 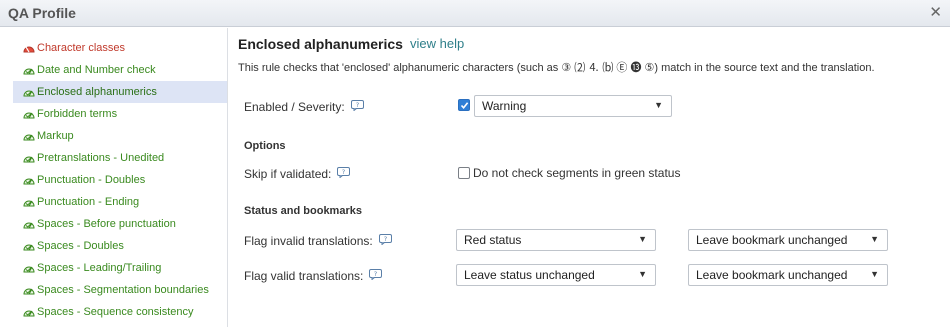 I want to click on skip-validated-label: Skip if validated:, so click(x=288, y=174).